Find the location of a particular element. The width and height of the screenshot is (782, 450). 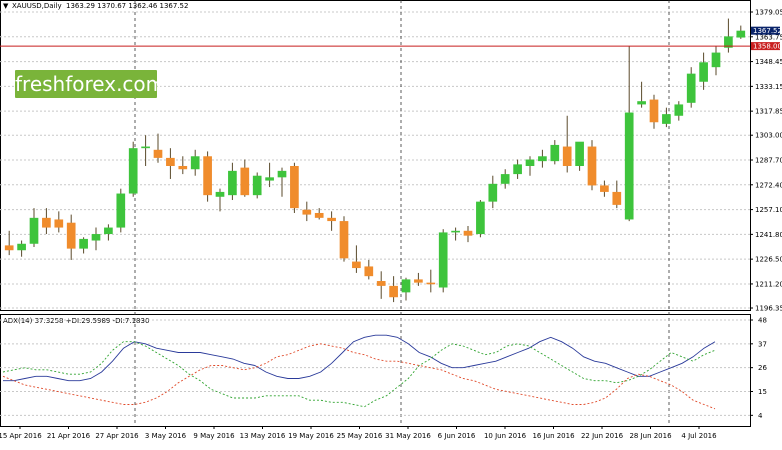

price-tick-label: 1196.35 is located at coordinates (768, 309).